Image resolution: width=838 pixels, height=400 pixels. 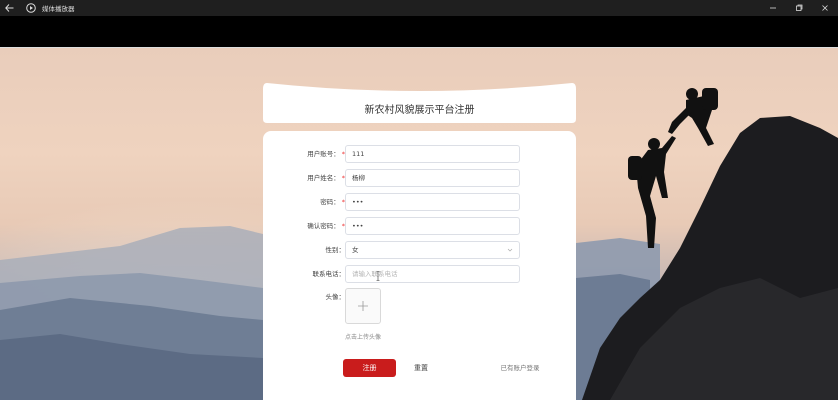 I want to click on username-input: 111, so click(x=432, y=154).